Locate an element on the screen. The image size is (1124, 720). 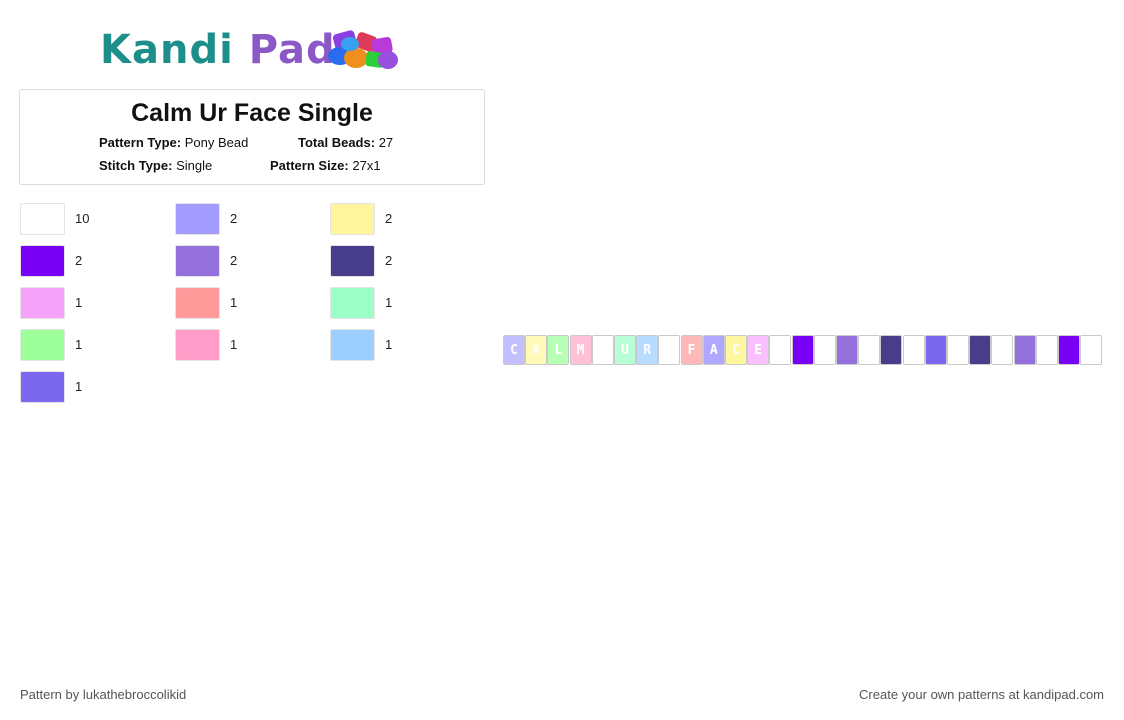
stitch-type-row: Stitch Type: Single is located at coordinates (155, 166).